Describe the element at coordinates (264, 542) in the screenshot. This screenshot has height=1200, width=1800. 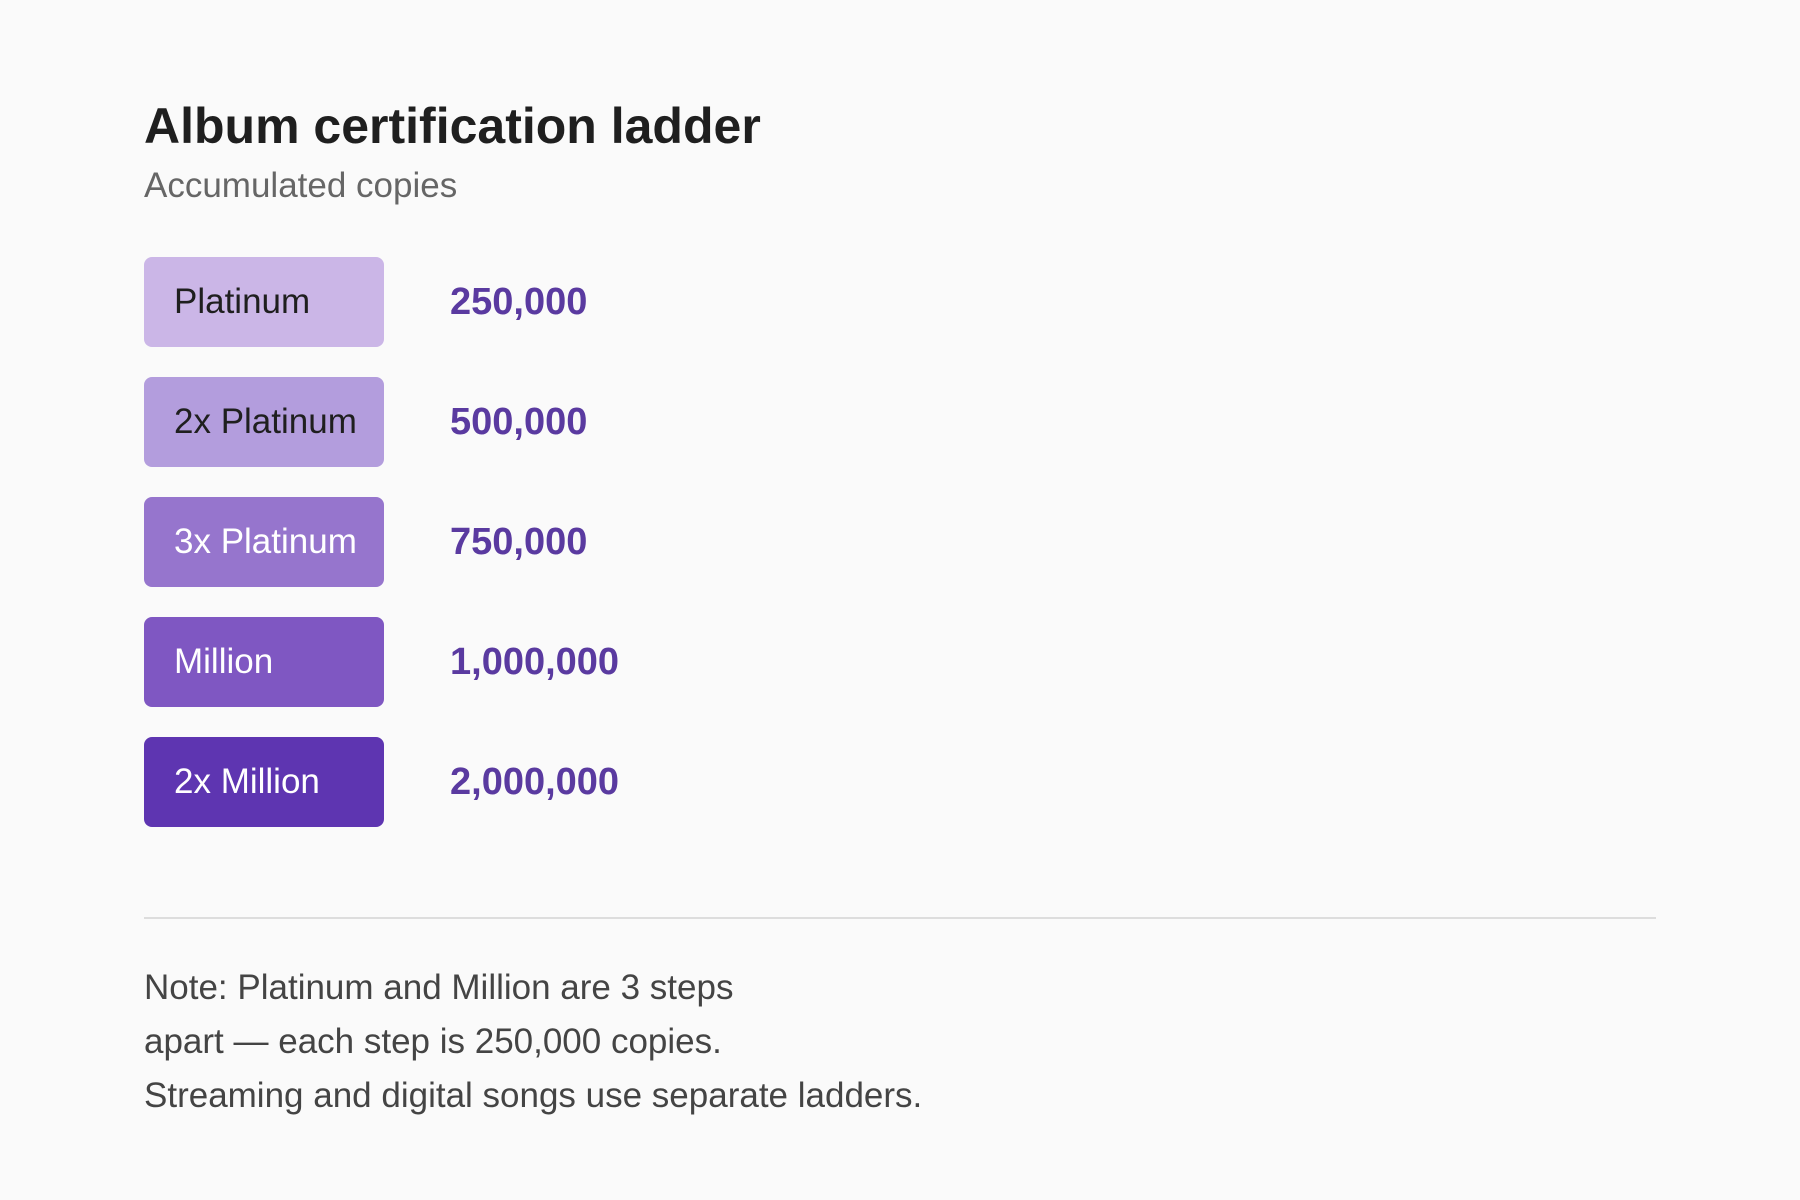
I see `tier-badge-3x-platinum: 3x Platinum` at that location.